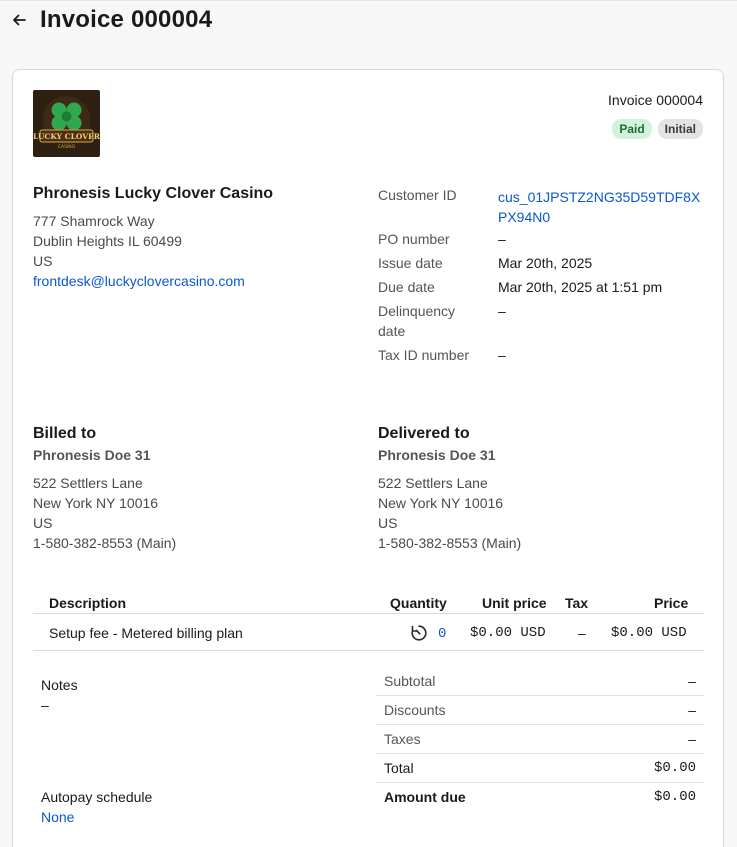 This screenshot has height=847, width=737. What do you see at coordinates (402, 739) in the screenshot?
I see `taxes-label: Taxes` at bounding box center [402, 739].